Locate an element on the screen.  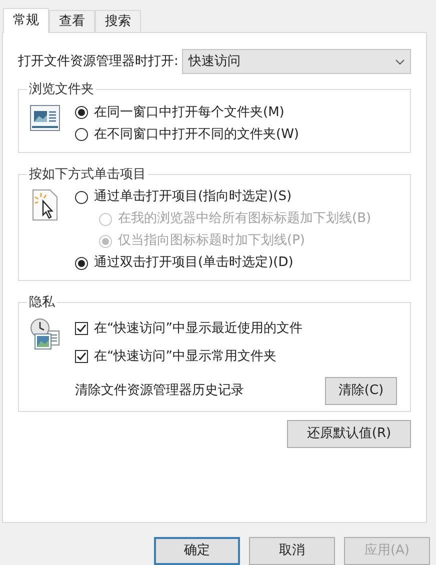
open-in-label: 打开文件资源管理器时打开: is located at coordinates (98, 61).